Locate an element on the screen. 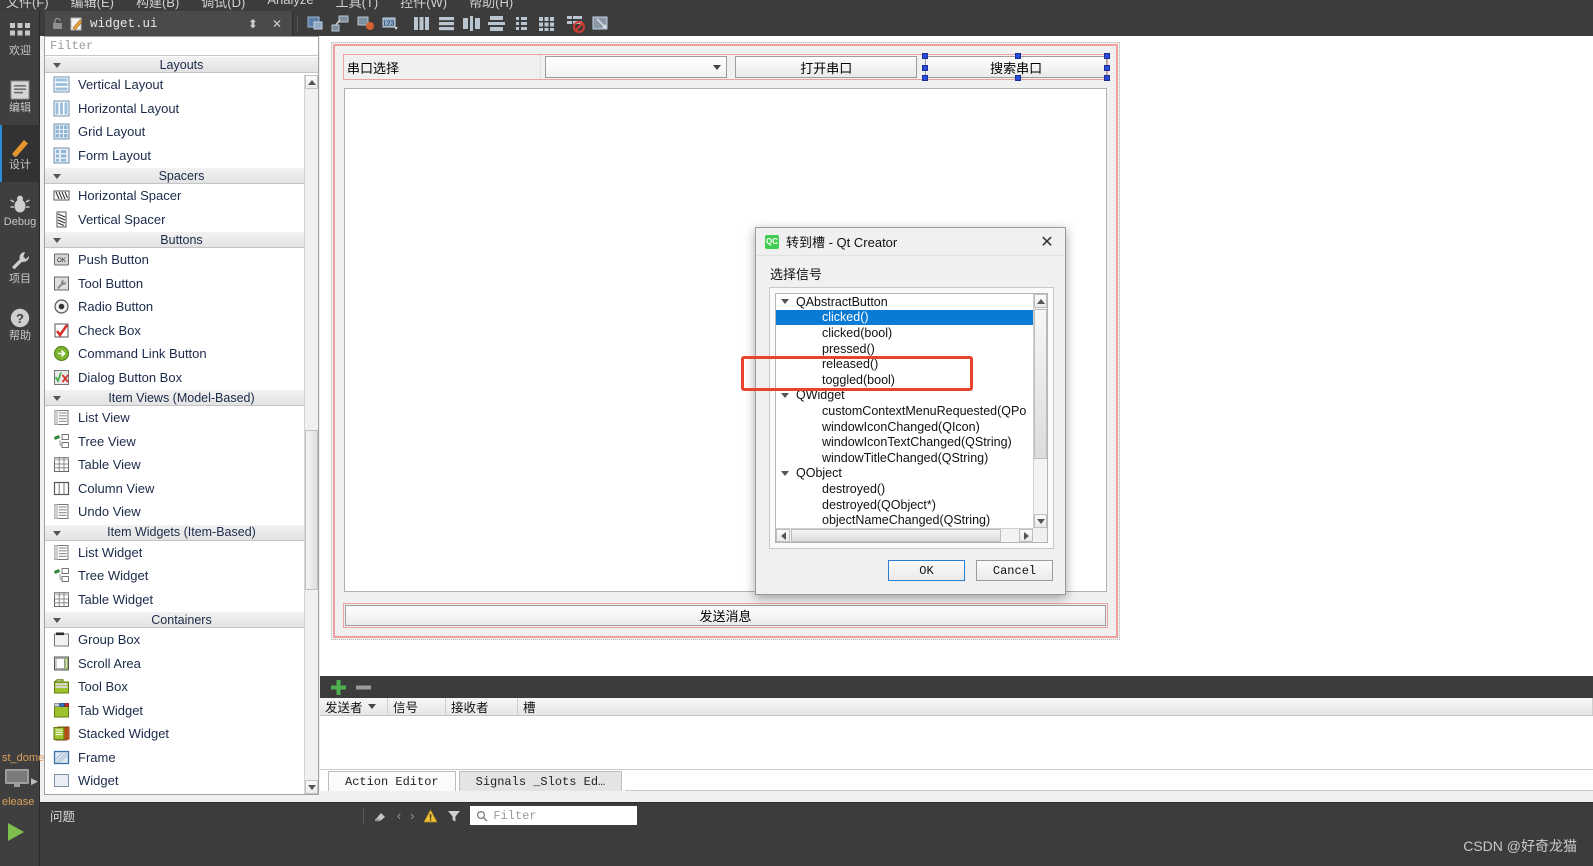 This screenshot has height=866, width=1593. mode-item-help-question: ? 帮助 is located at coordinates (20, 324).